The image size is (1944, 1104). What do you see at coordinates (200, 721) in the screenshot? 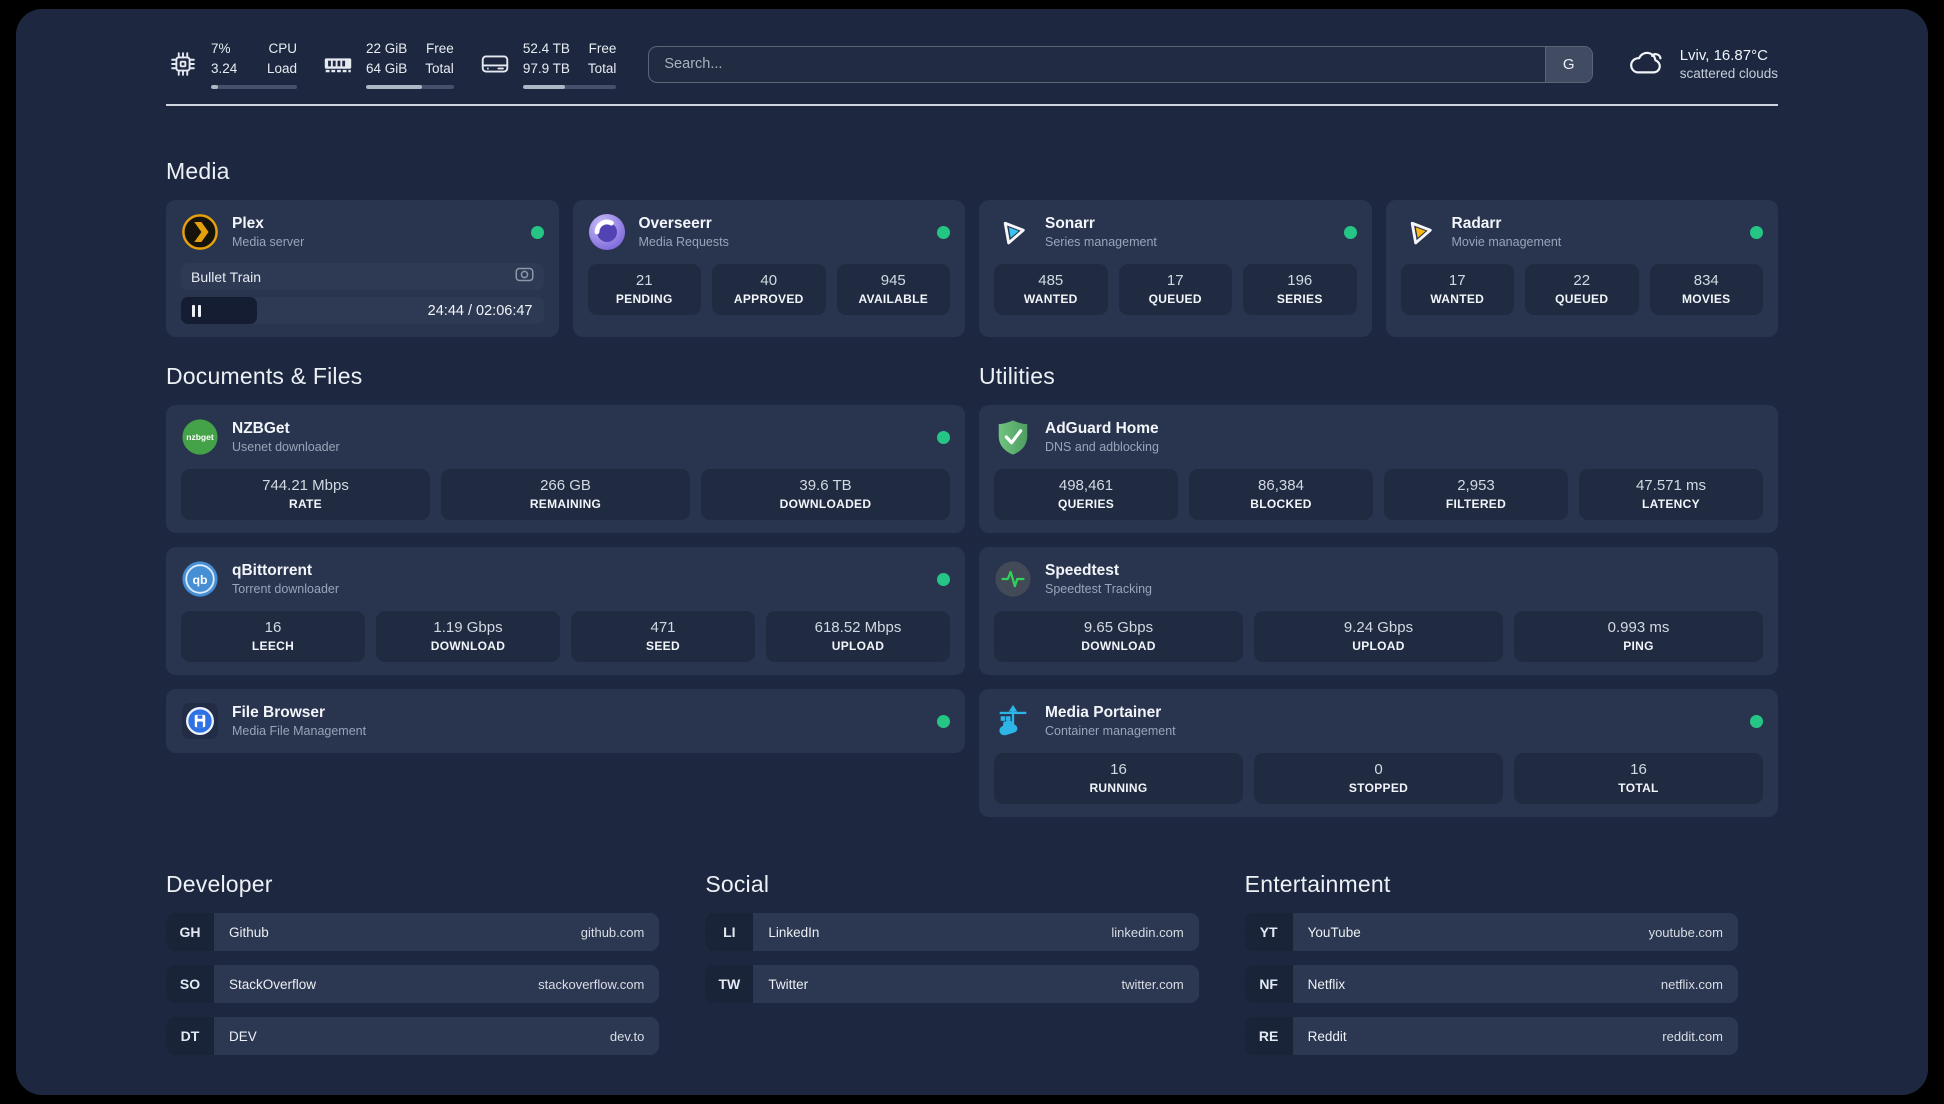
I see `filebrowser-icon` at bounding box center [200, 721].